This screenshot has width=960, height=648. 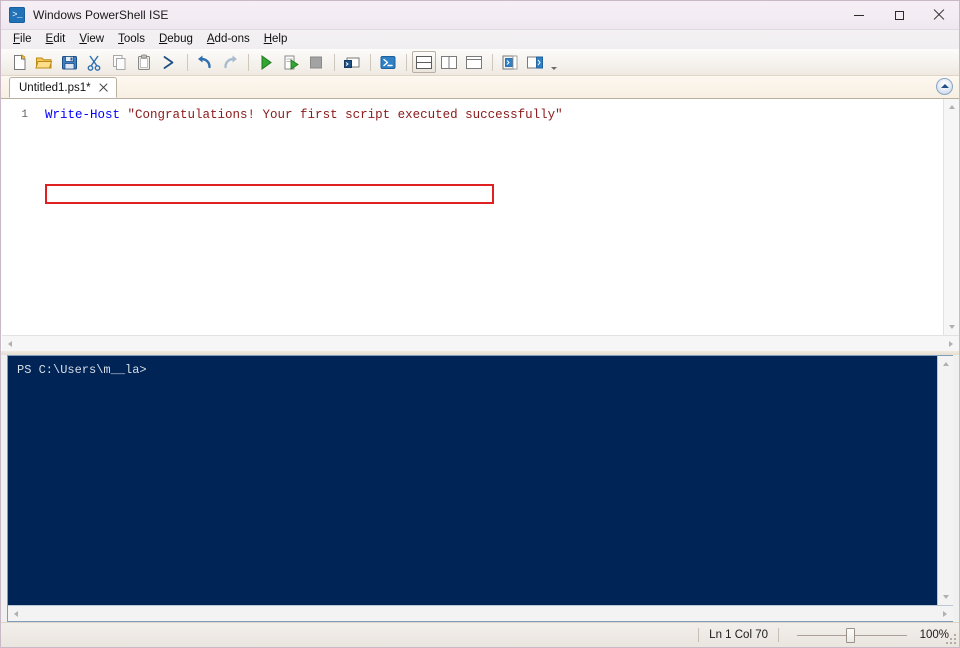 I want to click on stop-square-icon, so click(x=316, y=62).